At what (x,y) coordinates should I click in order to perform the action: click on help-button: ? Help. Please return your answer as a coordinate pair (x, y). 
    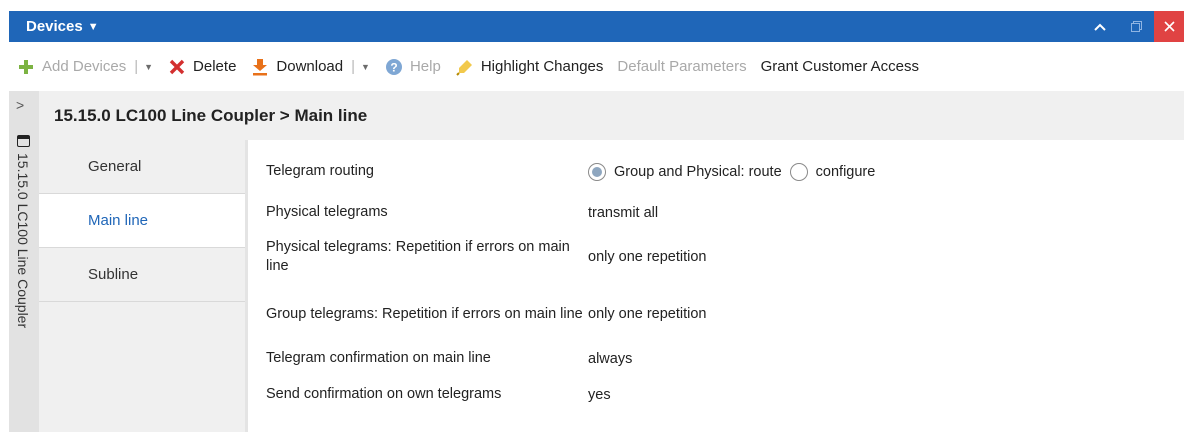
    Looking at the image, I should click on (412, 67).